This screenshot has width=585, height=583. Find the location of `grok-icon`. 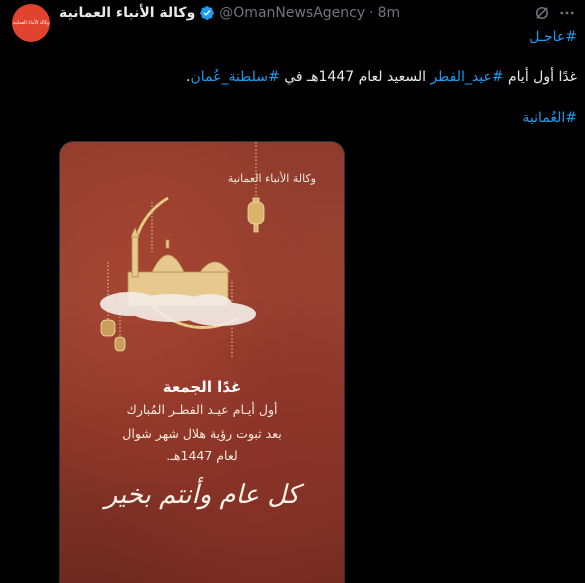

grok-icon is located at coordinates (542, 13).